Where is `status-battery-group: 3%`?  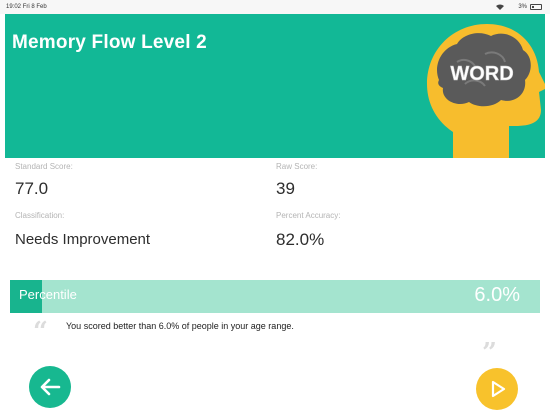 status-battery-group: 3% is located at coordinates (530, 7).